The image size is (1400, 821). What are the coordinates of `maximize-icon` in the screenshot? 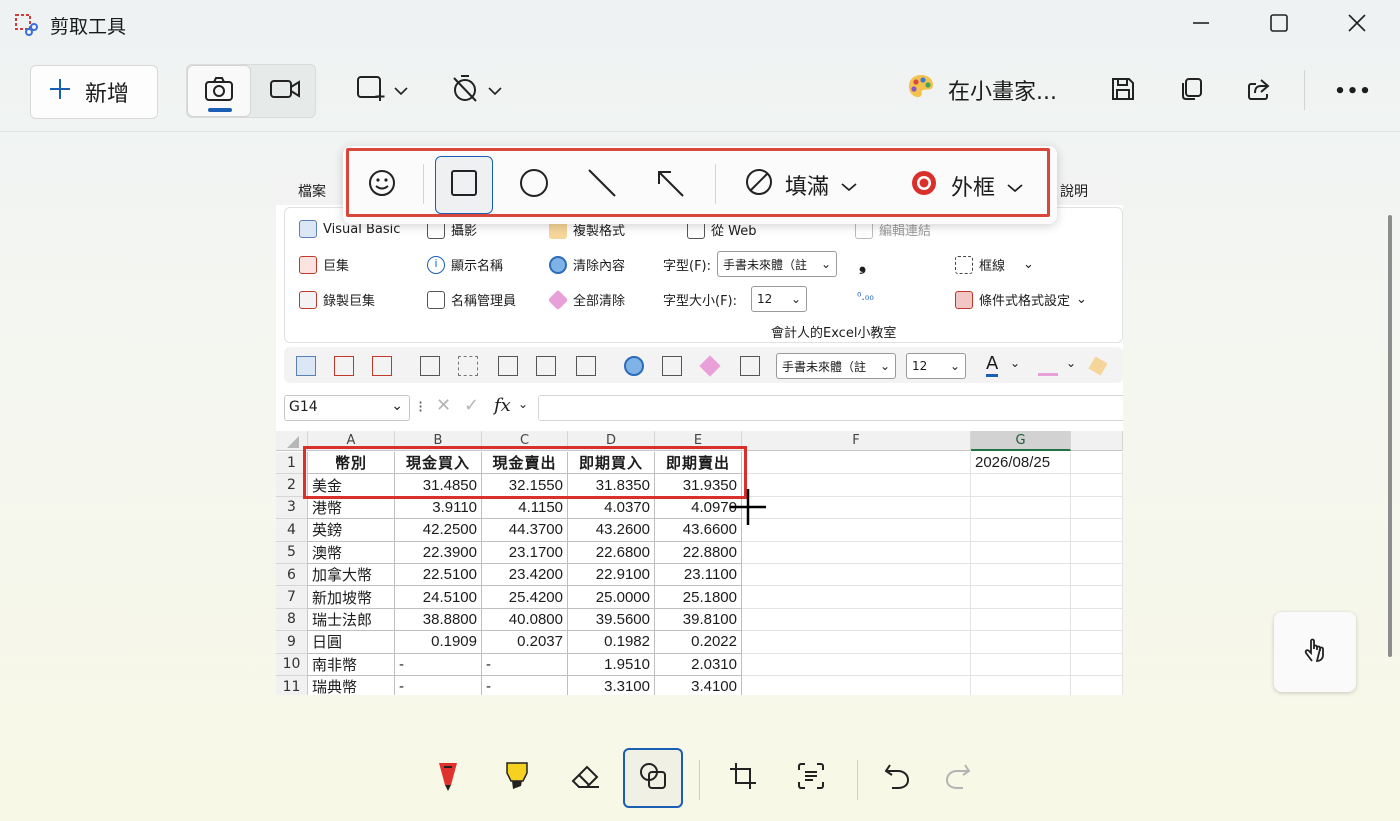 It's located at (1279, 25).